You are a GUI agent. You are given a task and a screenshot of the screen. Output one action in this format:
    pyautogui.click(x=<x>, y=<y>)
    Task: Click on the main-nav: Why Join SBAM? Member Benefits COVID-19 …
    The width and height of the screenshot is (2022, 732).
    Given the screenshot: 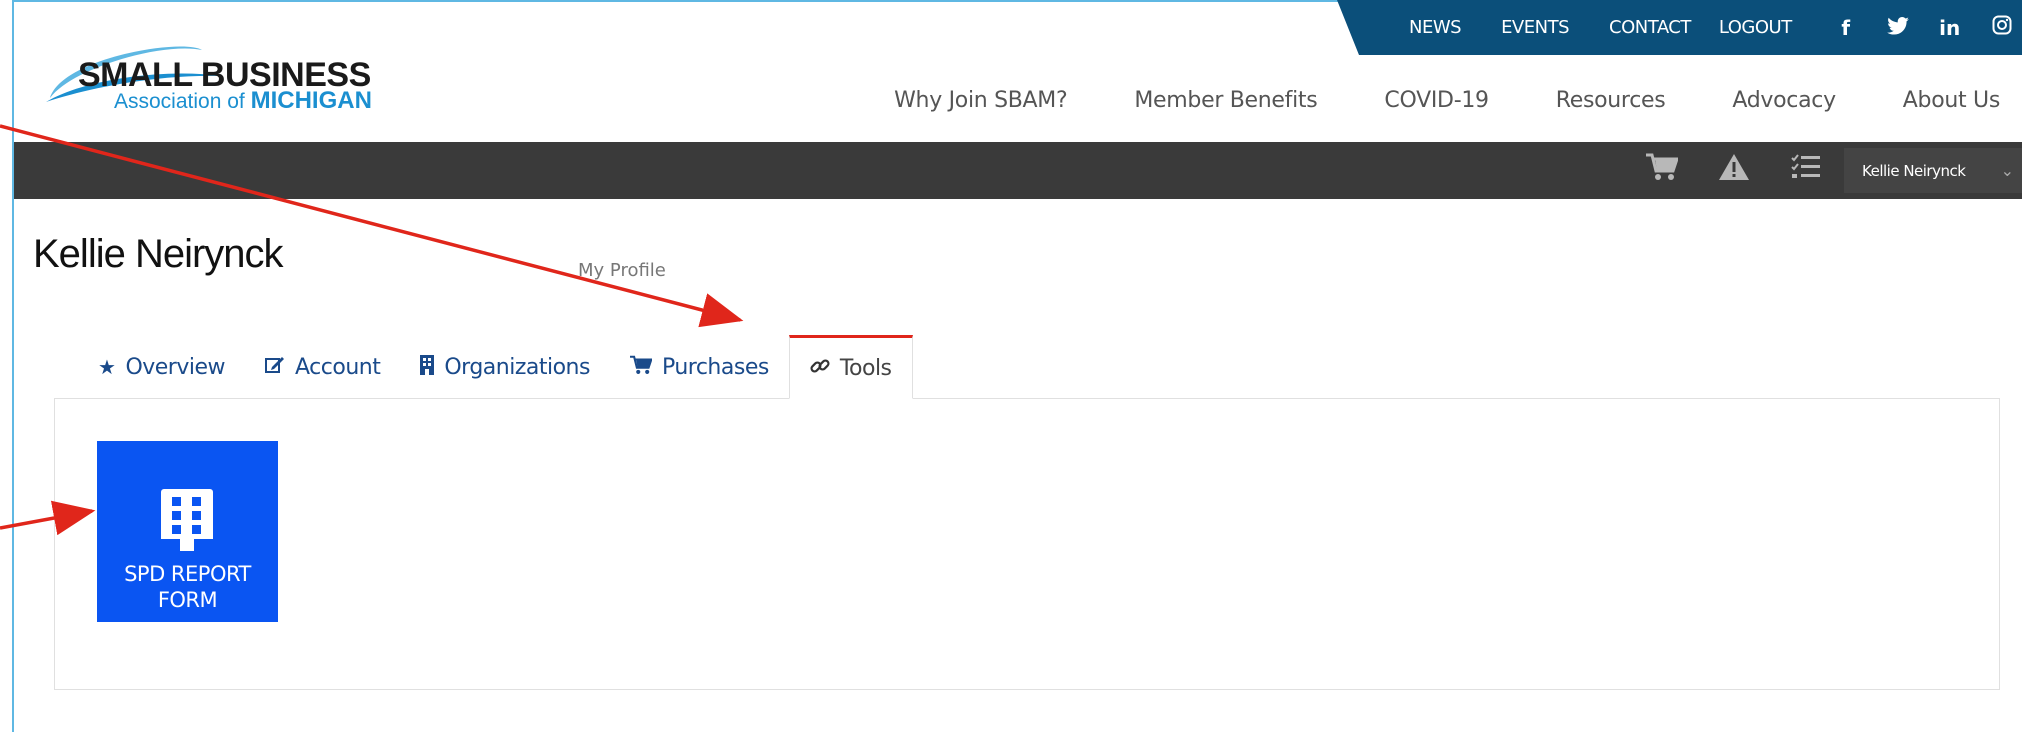 What is the action you would take?
    pyautogui.click(x=1413, y=100)
    